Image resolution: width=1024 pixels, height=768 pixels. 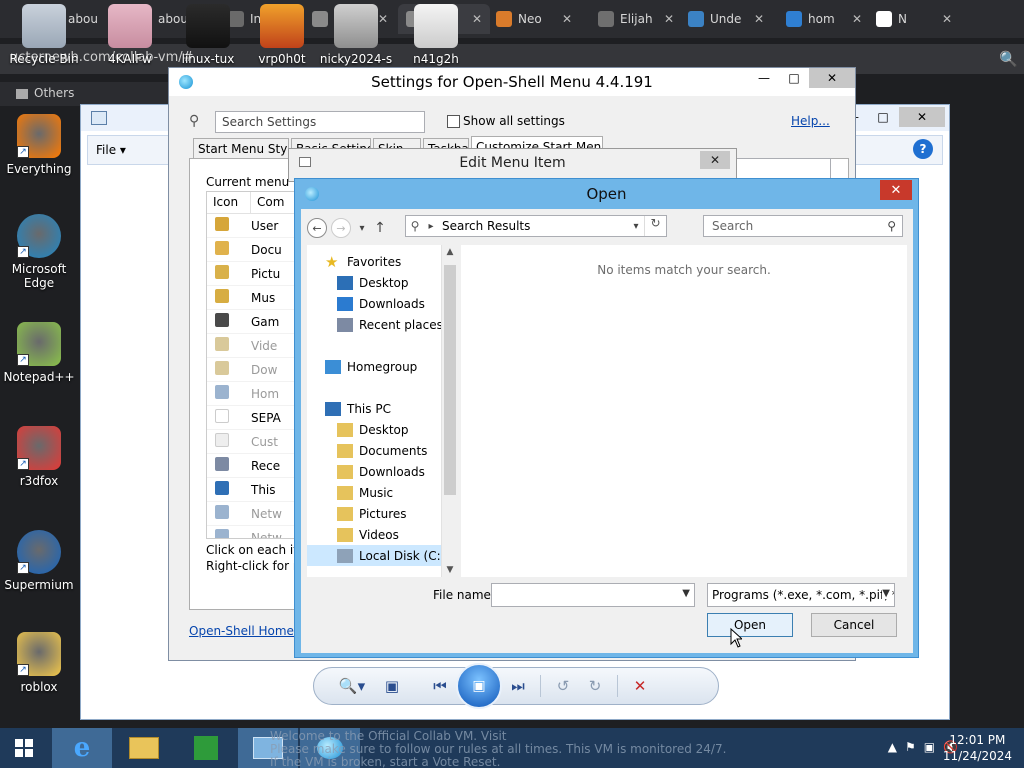 I want to click on nav-item: Pictures, so click(x=382, y=513).